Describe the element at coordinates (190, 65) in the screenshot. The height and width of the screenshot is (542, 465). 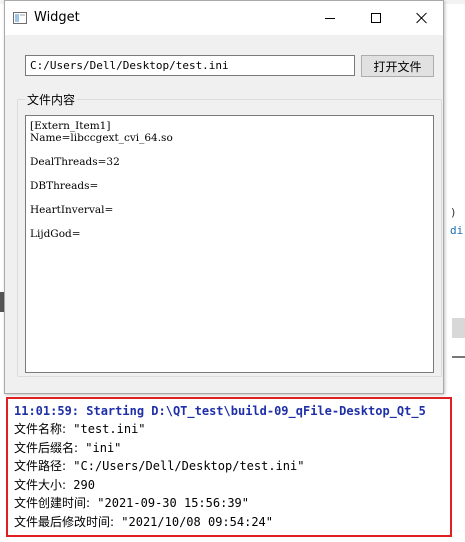
I see `file-path-input` at that location.